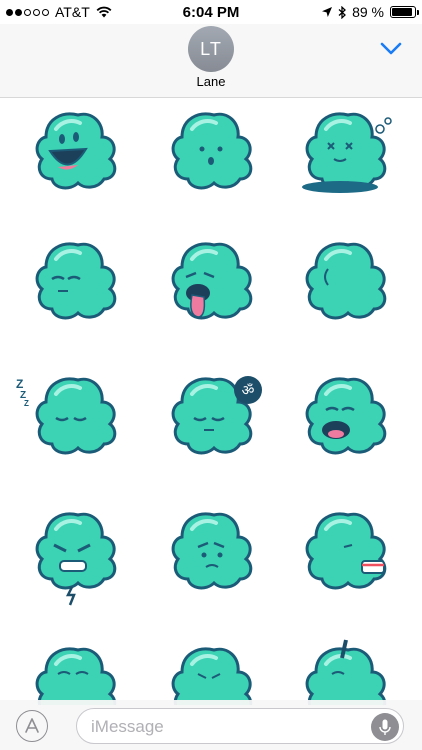  What do you see at coordinates (344, 553) in the screenshot?
I see `sticker-cake` at bounding box center [344, 553].